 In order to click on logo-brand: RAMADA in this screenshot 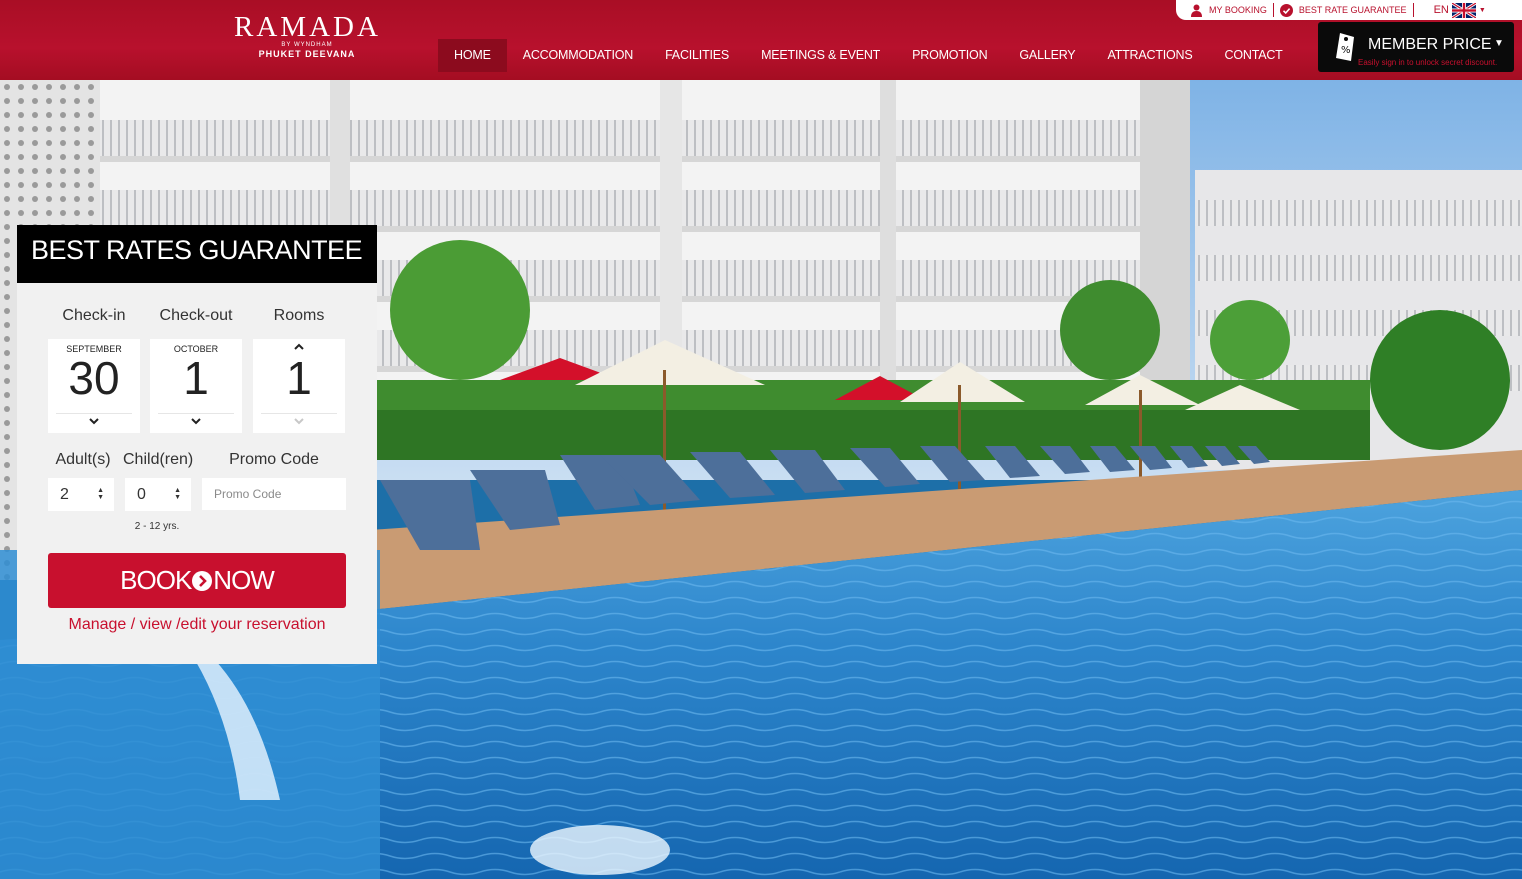, I will do `click(307, 27)`.